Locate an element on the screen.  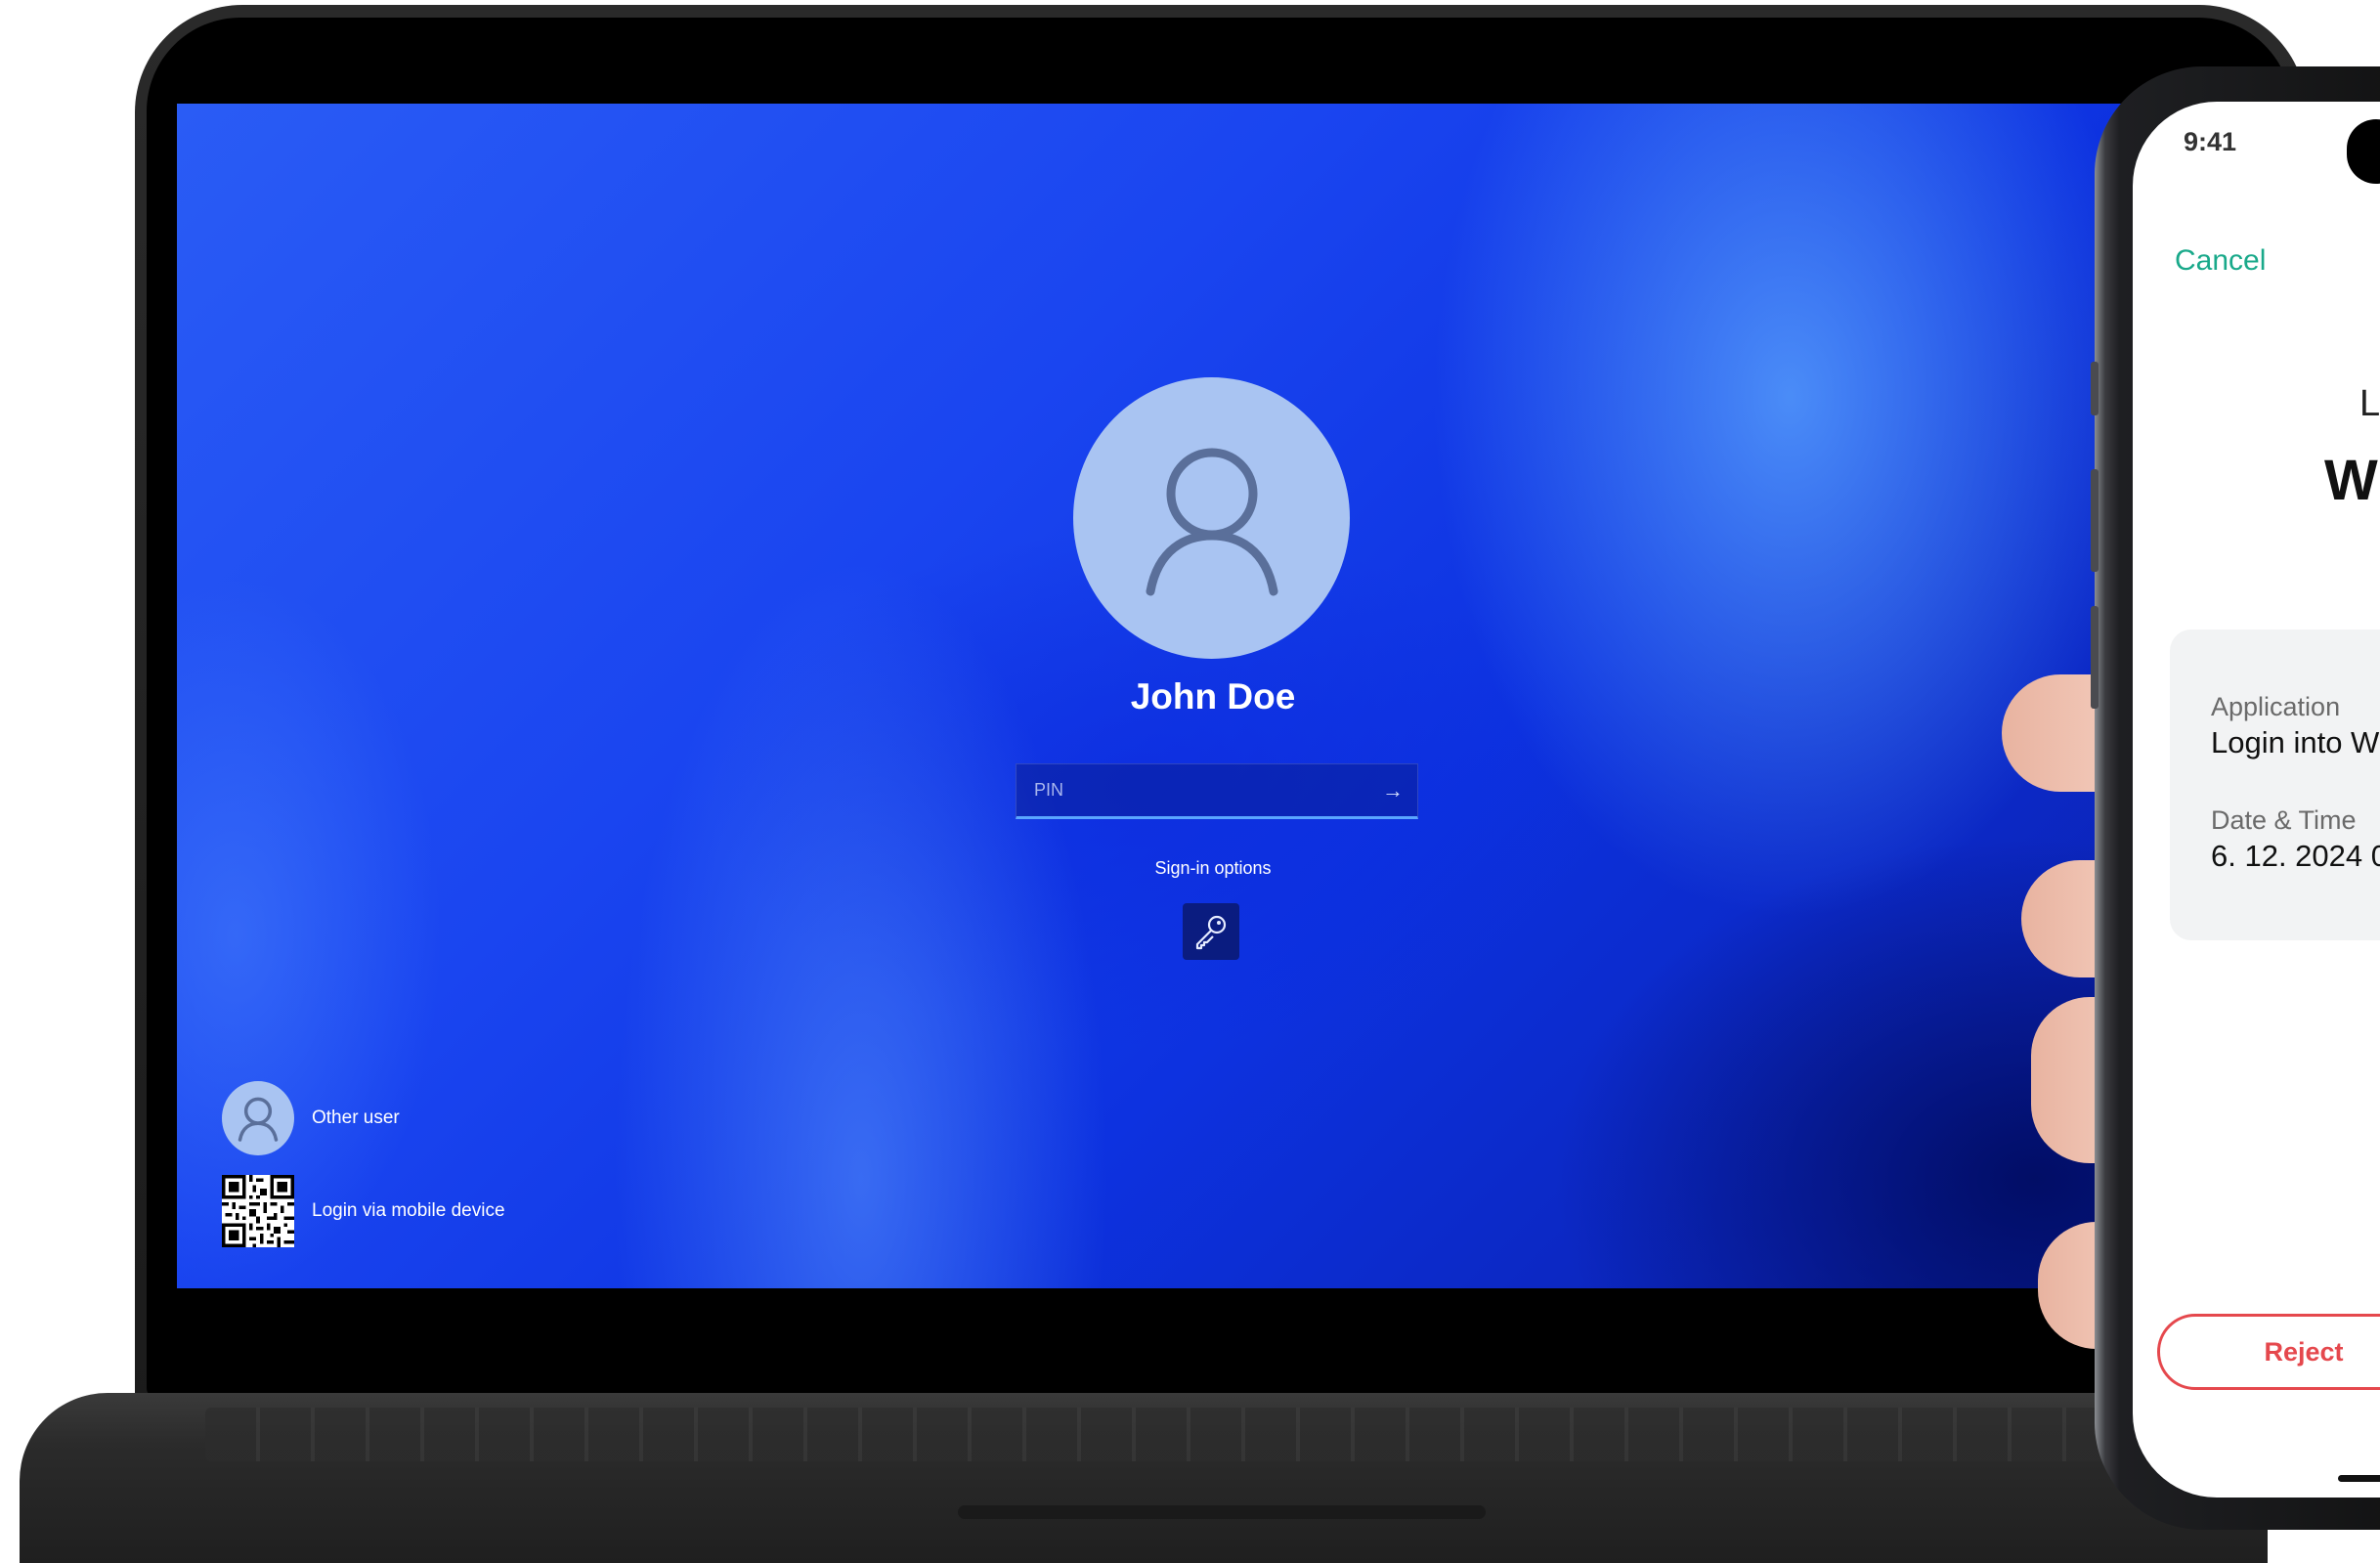
phone-volume-up-button is located at coordinates (2095, 520).